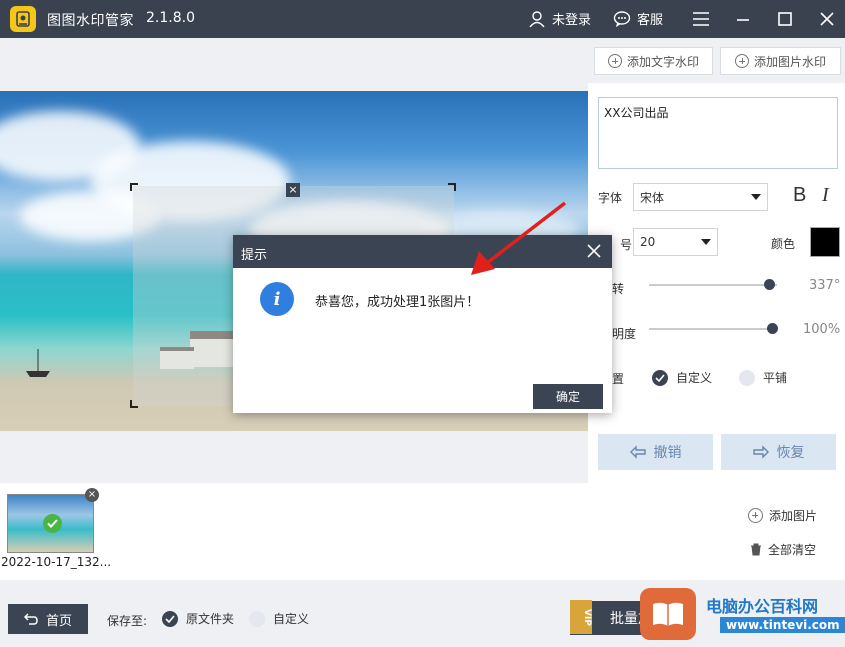 This screenshot has width=845, height=647. Describe the element at coordinates (618, 289) in the screenshot. I see `rotate-label: 转` at that location.